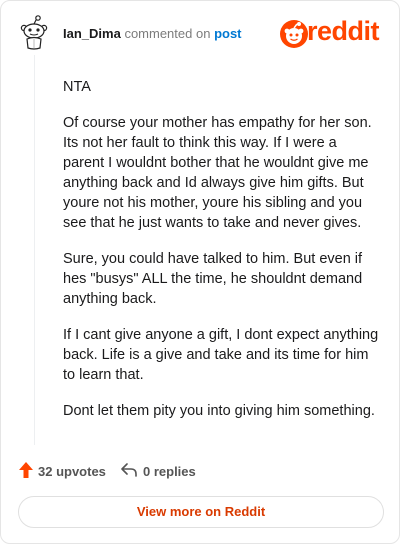  Describe the element at coordinates (227, 33) in the screenshot. I see `post-link: post` at that location.